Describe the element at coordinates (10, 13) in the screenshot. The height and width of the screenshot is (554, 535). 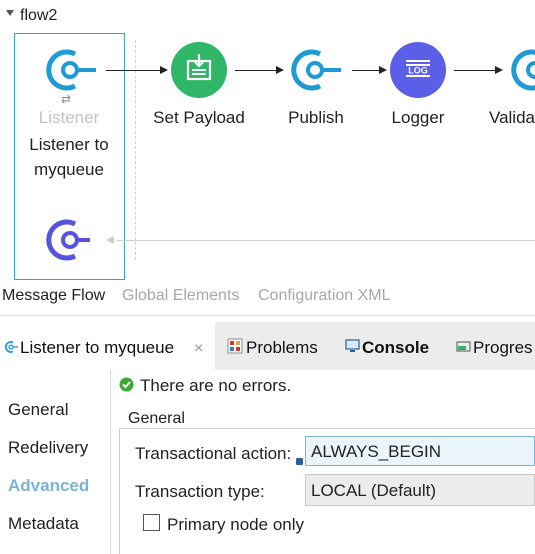
I see `collapse-arrow-icon` at that location.